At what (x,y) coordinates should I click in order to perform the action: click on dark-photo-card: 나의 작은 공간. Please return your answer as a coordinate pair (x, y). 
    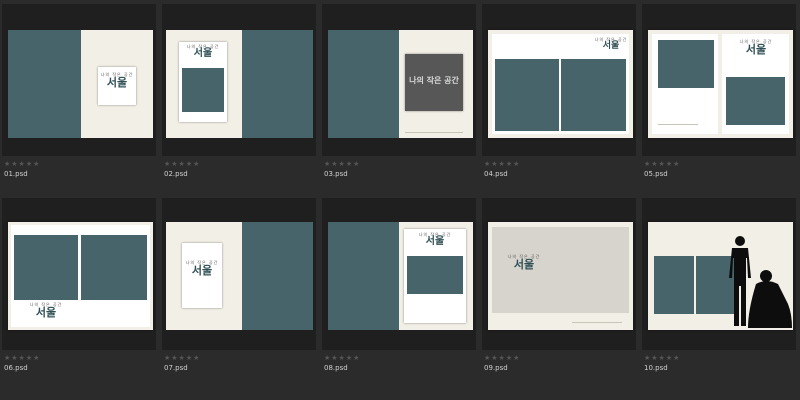
    Looking at the image, I should click on (434, 82).